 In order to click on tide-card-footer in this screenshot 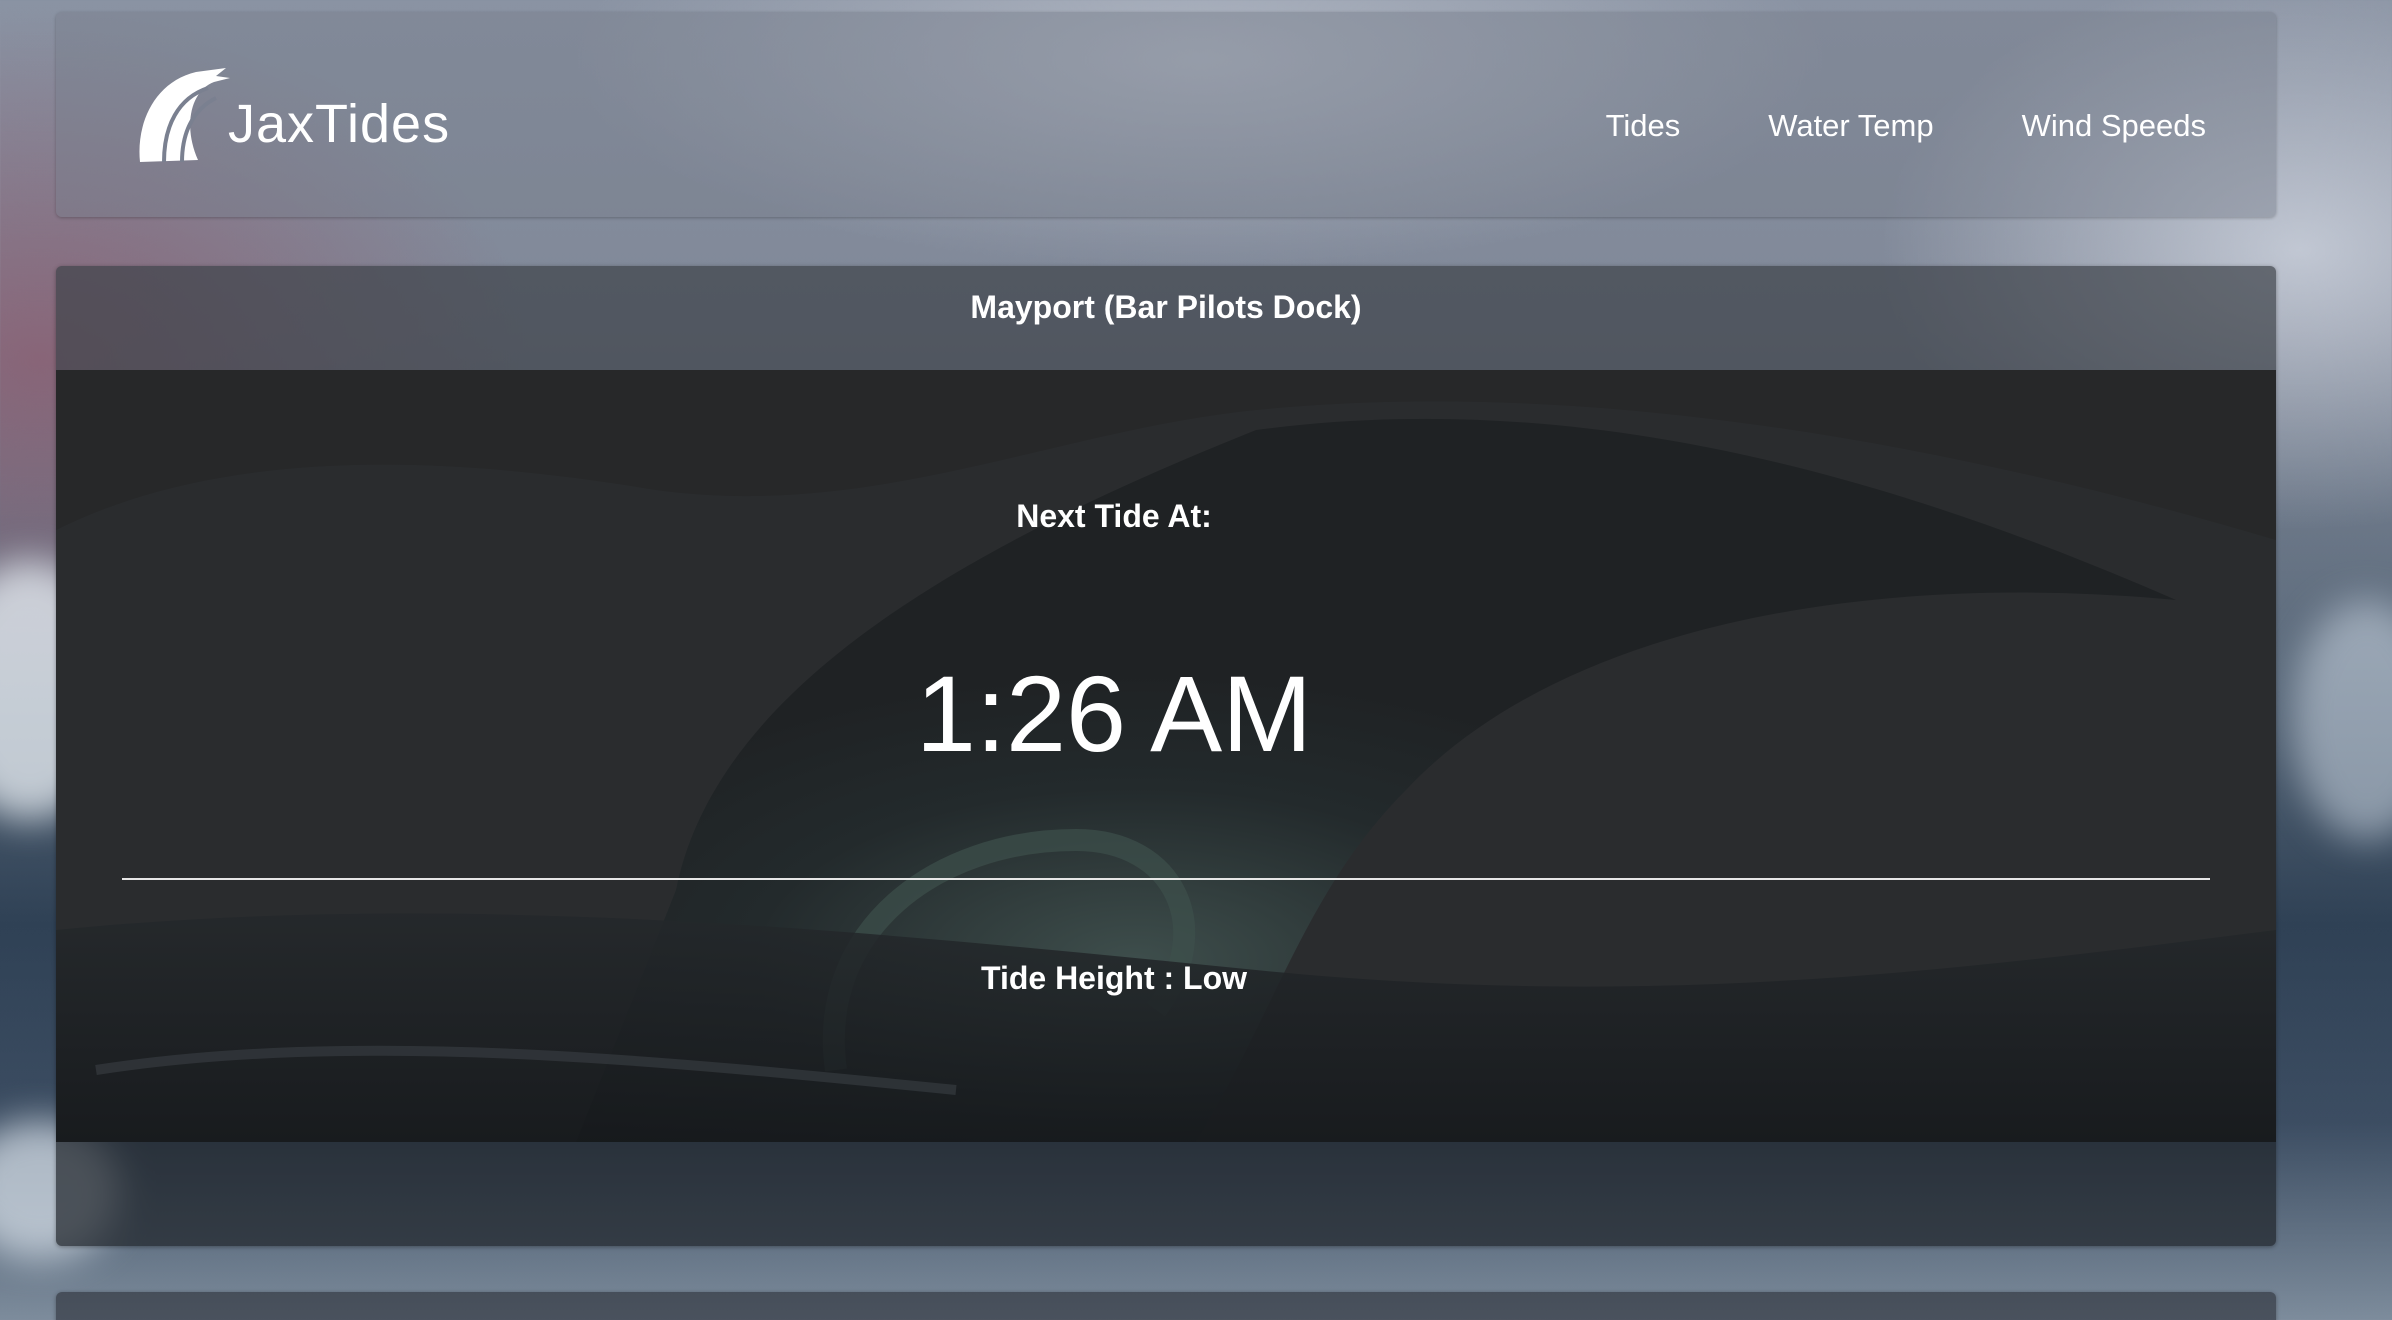, I will do `click(1166, 1194)`.